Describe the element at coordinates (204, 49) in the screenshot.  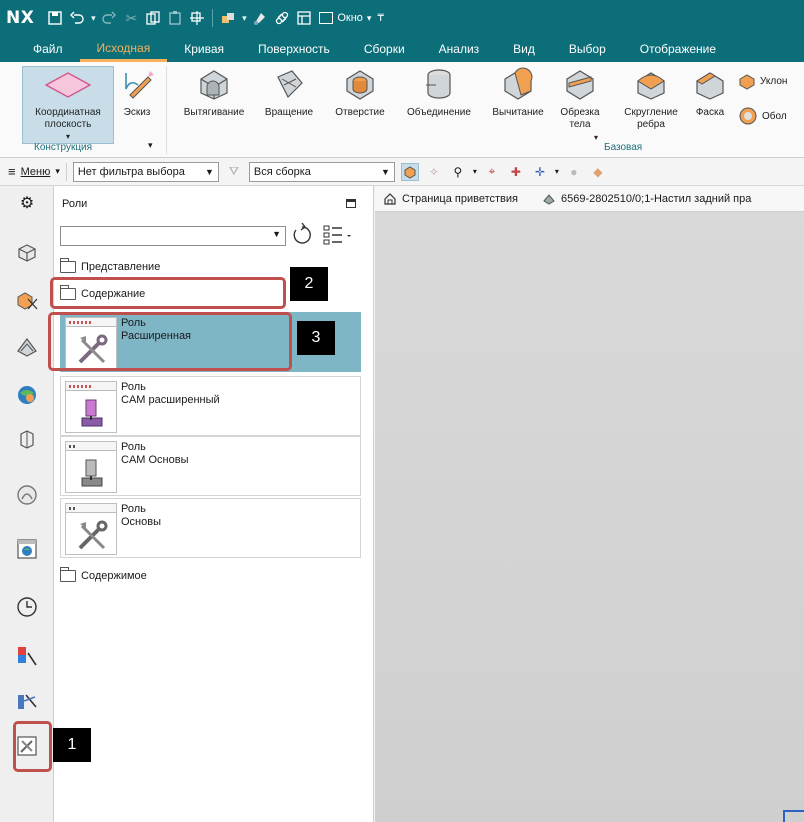
I see `tab-curve: Кривая` at that location.